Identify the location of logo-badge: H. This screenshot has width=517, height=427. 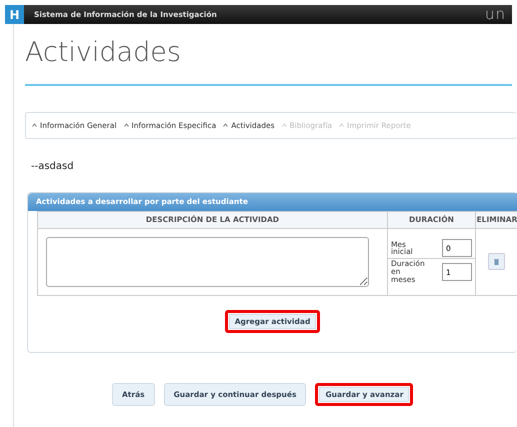
(14, 14).